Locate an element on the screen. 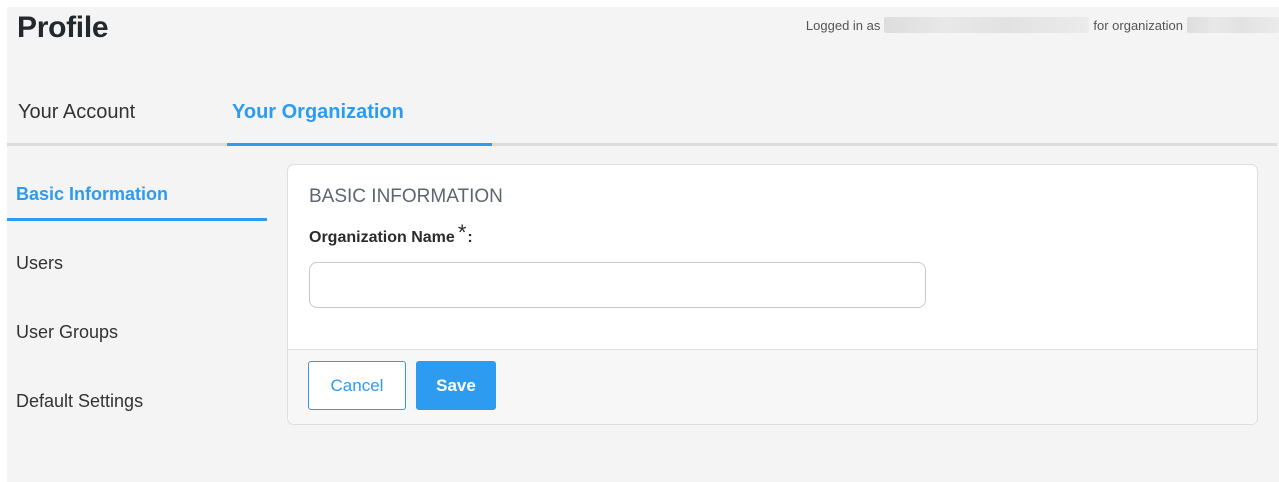 Image resolution: width=1279 pixels, height=482 pixels. sidebar-item-label: User Groups is located at coordinates (67, 332).